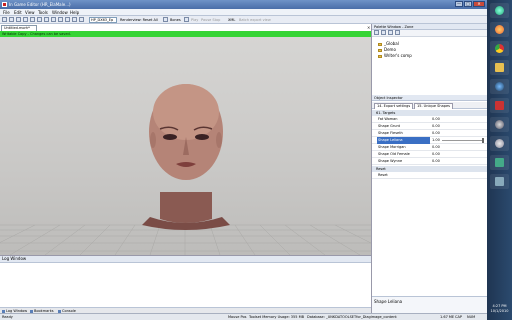  Describe the element at coordinates (81, 19) in the screenshot. I see `debug-icon` at that location.